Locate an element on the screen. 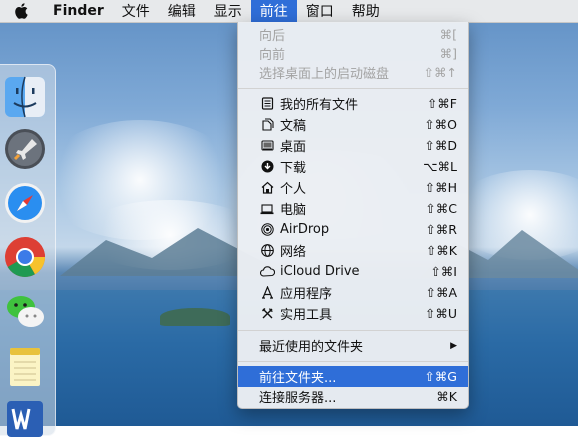  computer-icon is located at coordinates (267, 209).